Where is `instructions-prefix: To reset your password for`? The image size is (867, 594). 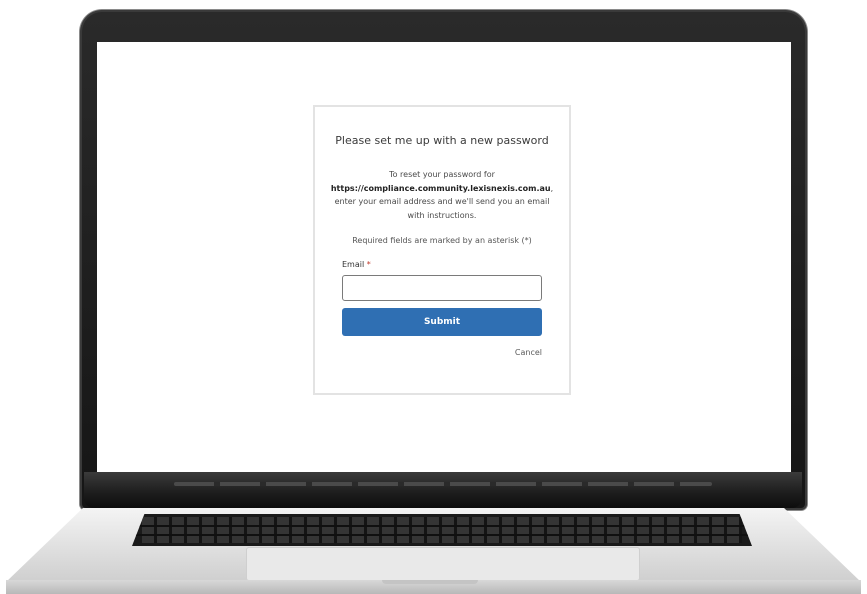
instructions-prefix: To reset your password for is located at coordinates (442, 174).